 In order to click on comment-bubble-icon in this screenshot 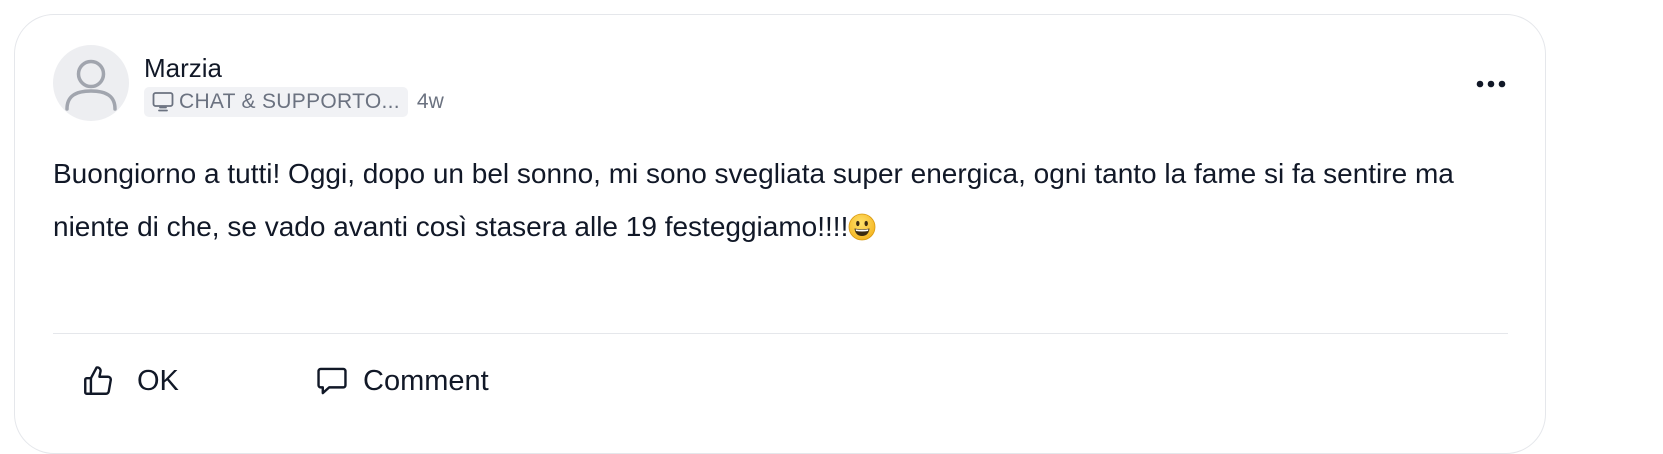, I will do `click(332, 381)`.